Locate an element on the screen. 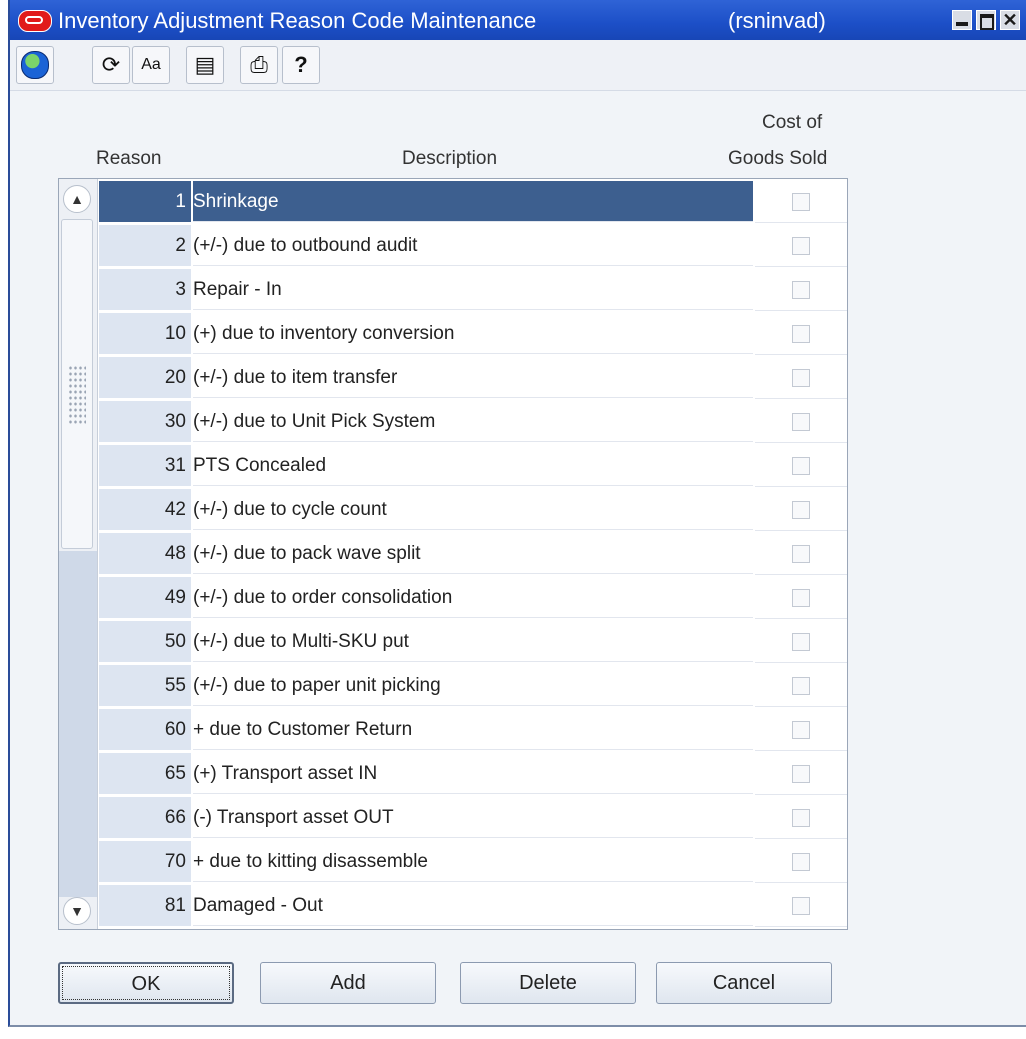  help-button: ? is located at coordinates (301, 65).